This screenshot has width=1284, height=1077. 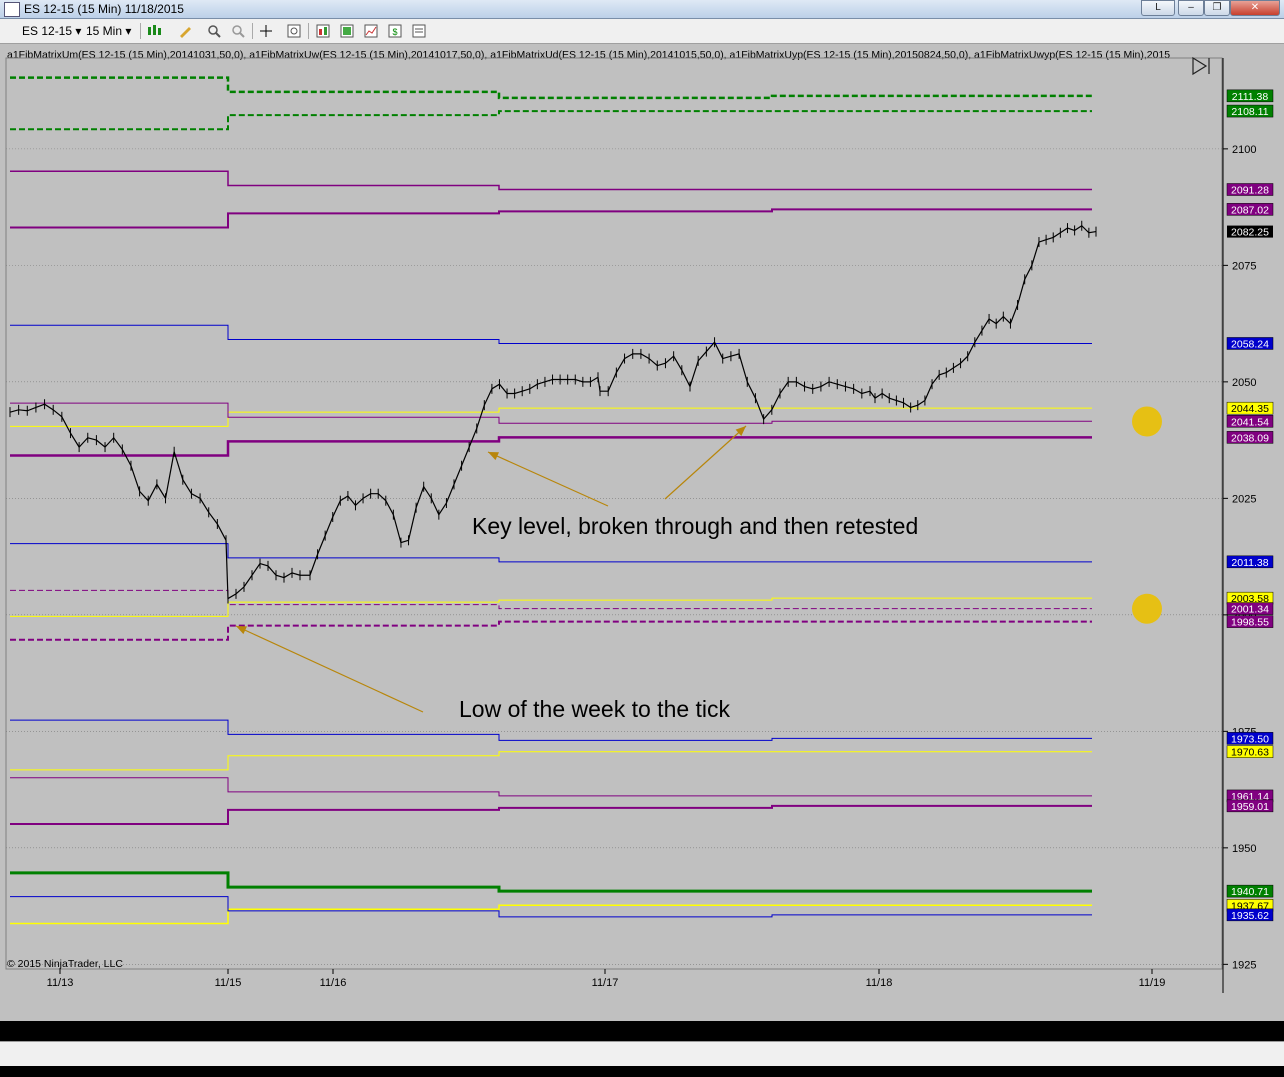 What do you see at coordinates (185, 31) in the screenshot?
I see `pencil-icon` at bounding box center [185, 31].